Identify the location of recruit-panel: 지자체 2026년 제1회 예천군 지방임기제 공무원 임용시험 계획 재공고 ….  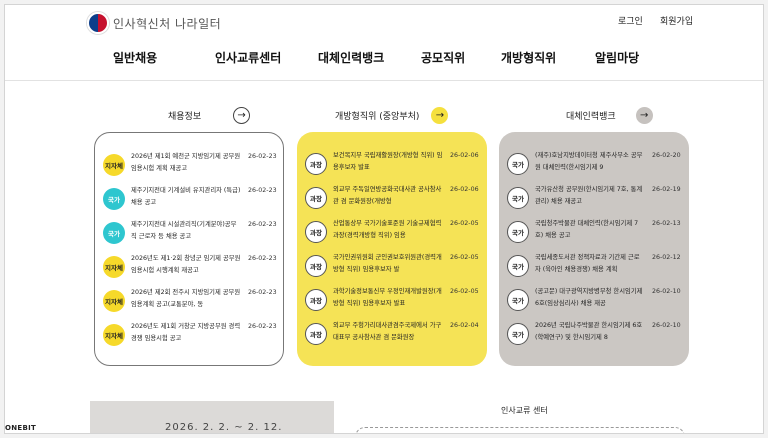
(189, 249).